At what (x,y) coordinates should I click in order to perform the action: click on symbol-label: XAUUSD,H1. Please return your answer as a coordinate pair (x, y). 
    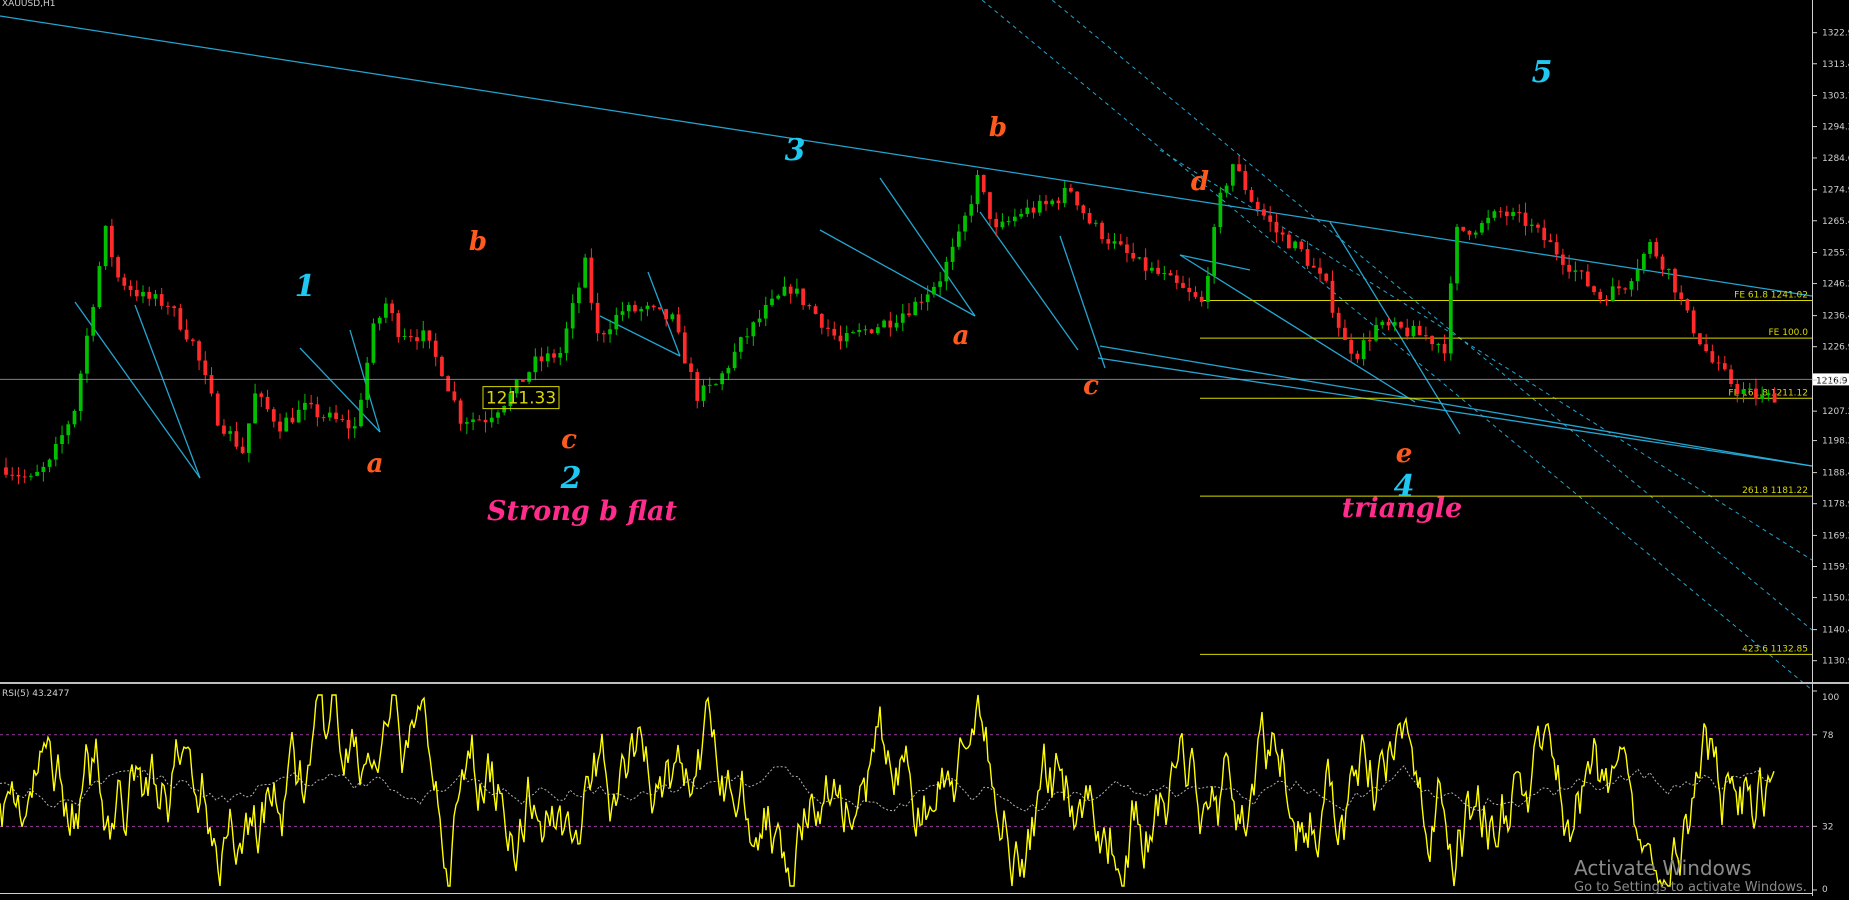
    Looking at the image, I should click on (29, 4).